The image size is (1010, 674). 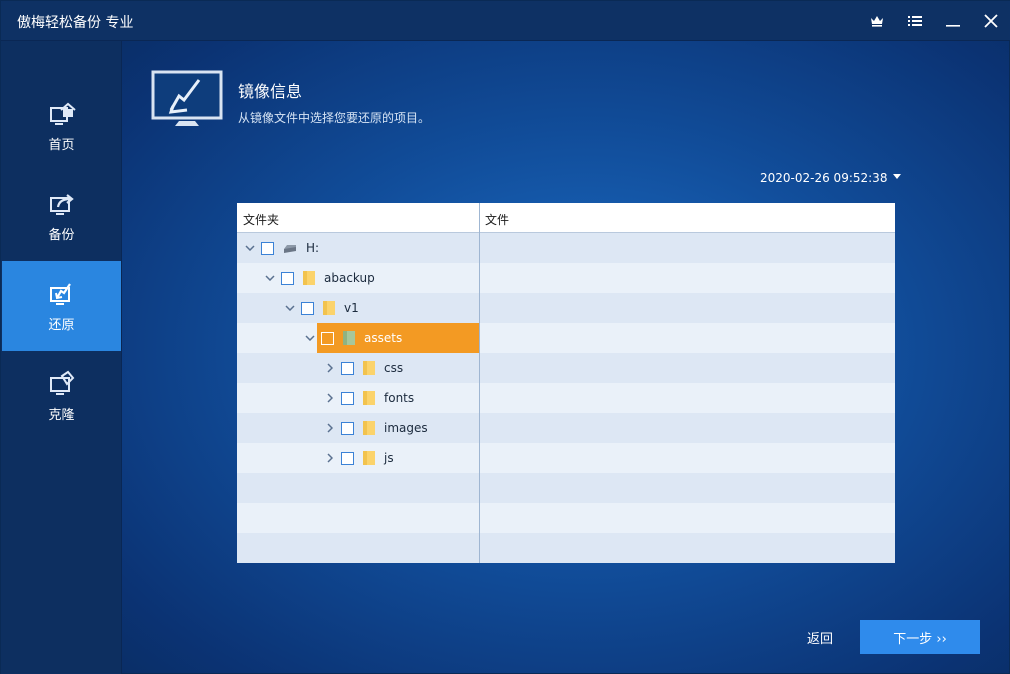 What do you see at coordinates (349, 278) in the screenshot?
I see `tree-node-label: abackup` at bounding box center [349, 278].